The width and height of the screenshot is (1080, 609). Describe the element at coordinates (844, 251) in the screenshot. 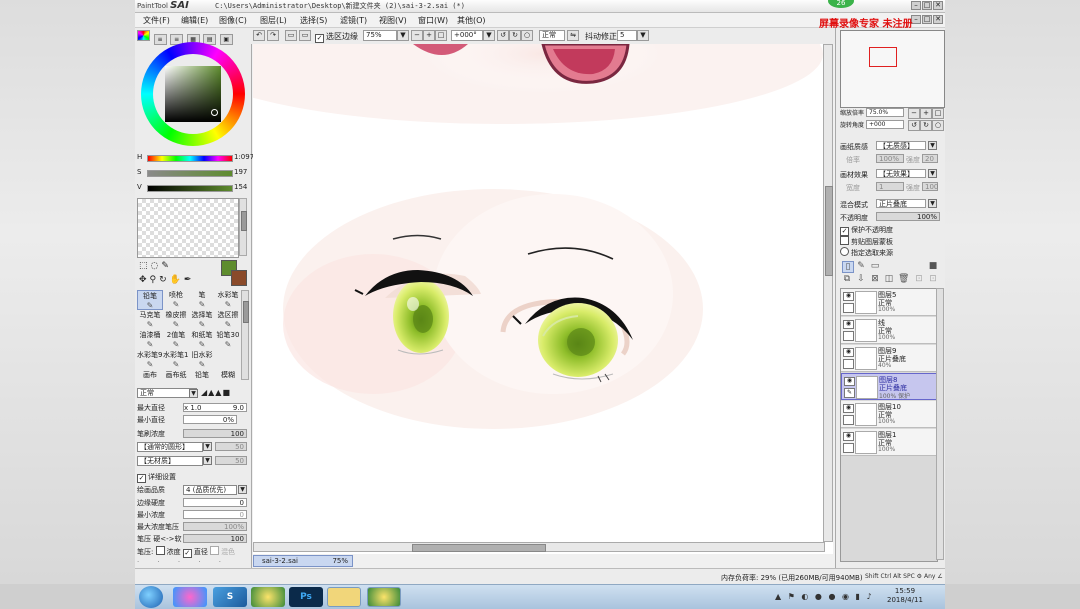

I see `selection-source-checkbox` at that location.